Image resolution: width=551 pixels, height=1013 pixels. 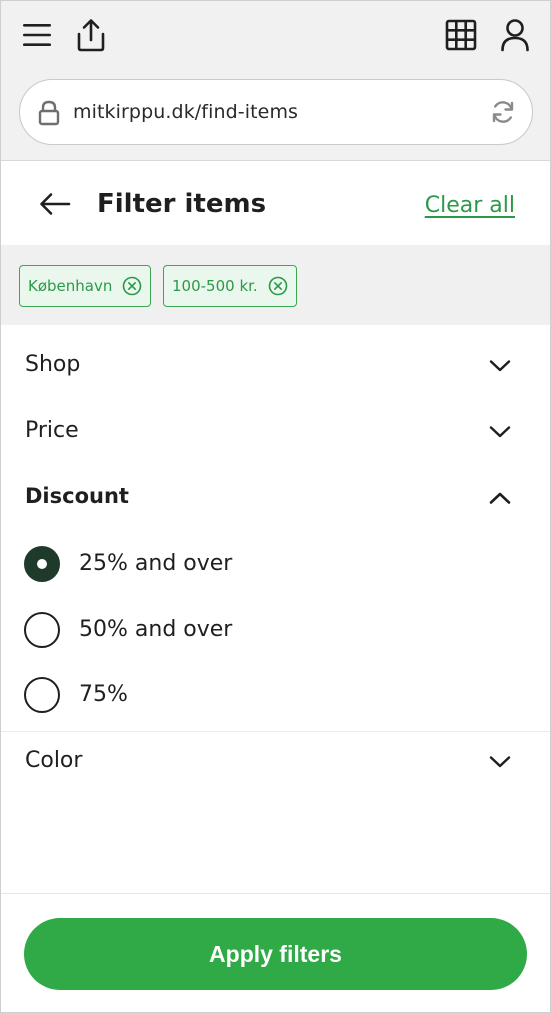 What do you see at coordinates (55, 204) in the screenshot?
I see `back-arrow-icon` at bounding box center [55, 204].